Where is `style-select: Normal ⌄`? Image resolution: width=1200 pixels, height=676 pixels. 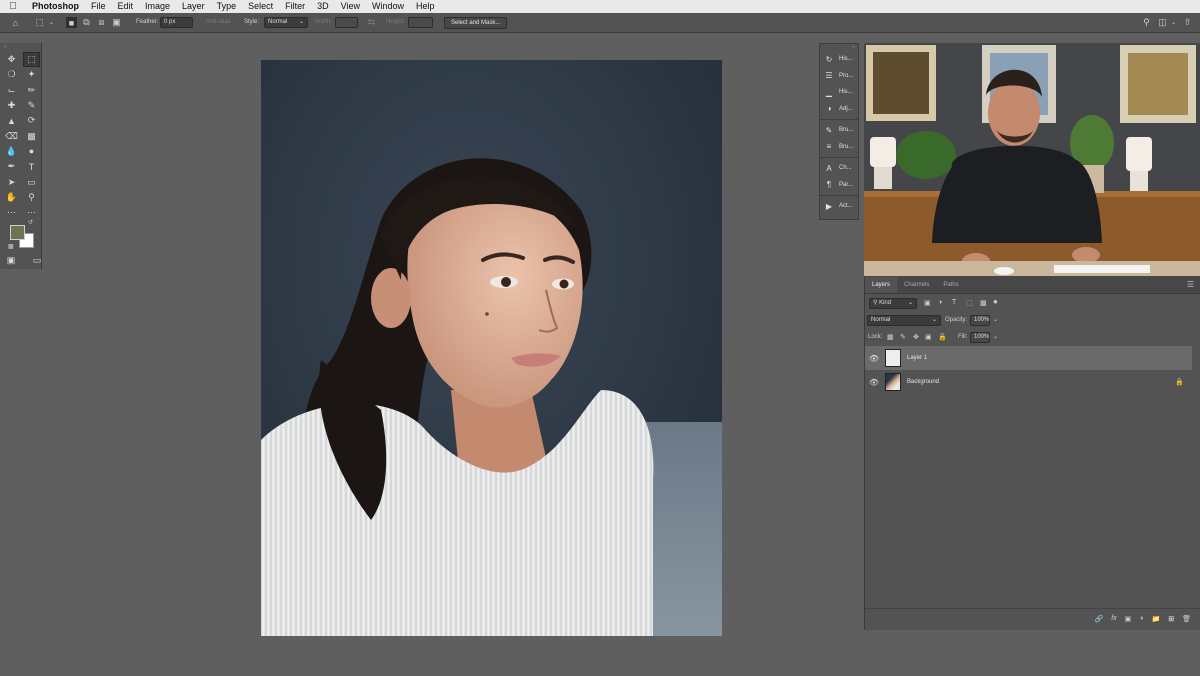
style-select: Normal ⌄ is located at coordinates (286, 22).